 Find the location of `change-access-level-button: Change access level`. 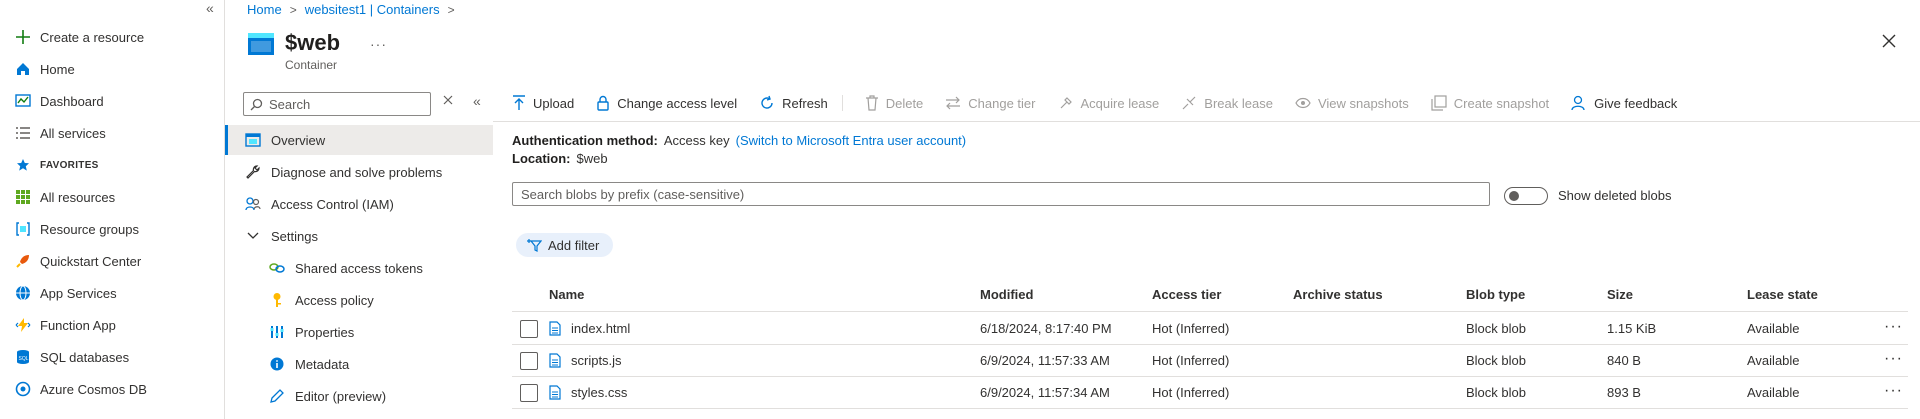

change-access-level-button: Change access level is located at coordinates (666, 103).